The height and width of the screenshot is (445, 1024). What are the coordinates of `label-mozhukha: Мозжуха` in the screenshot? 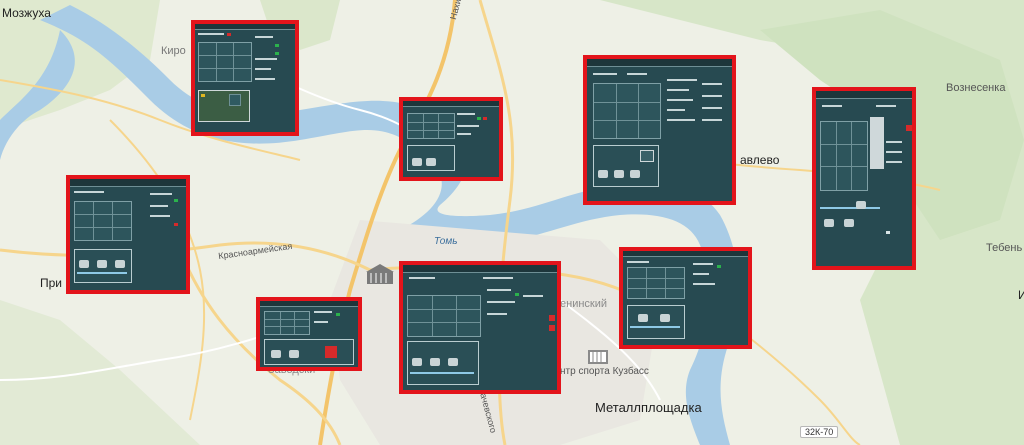 It's located at (26, 13).